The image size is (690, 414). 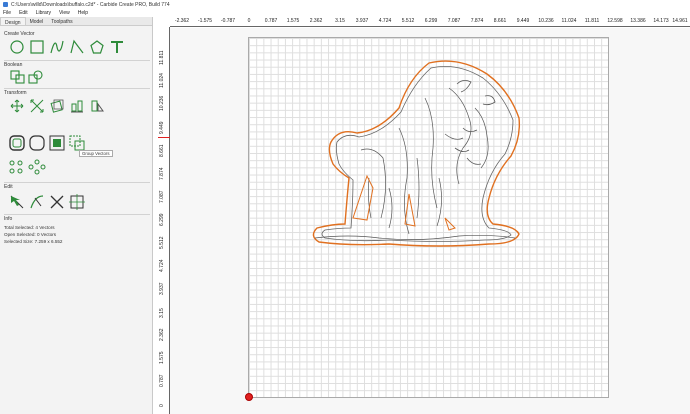 I want to click on curve-icon, so click(x=57, y=47).